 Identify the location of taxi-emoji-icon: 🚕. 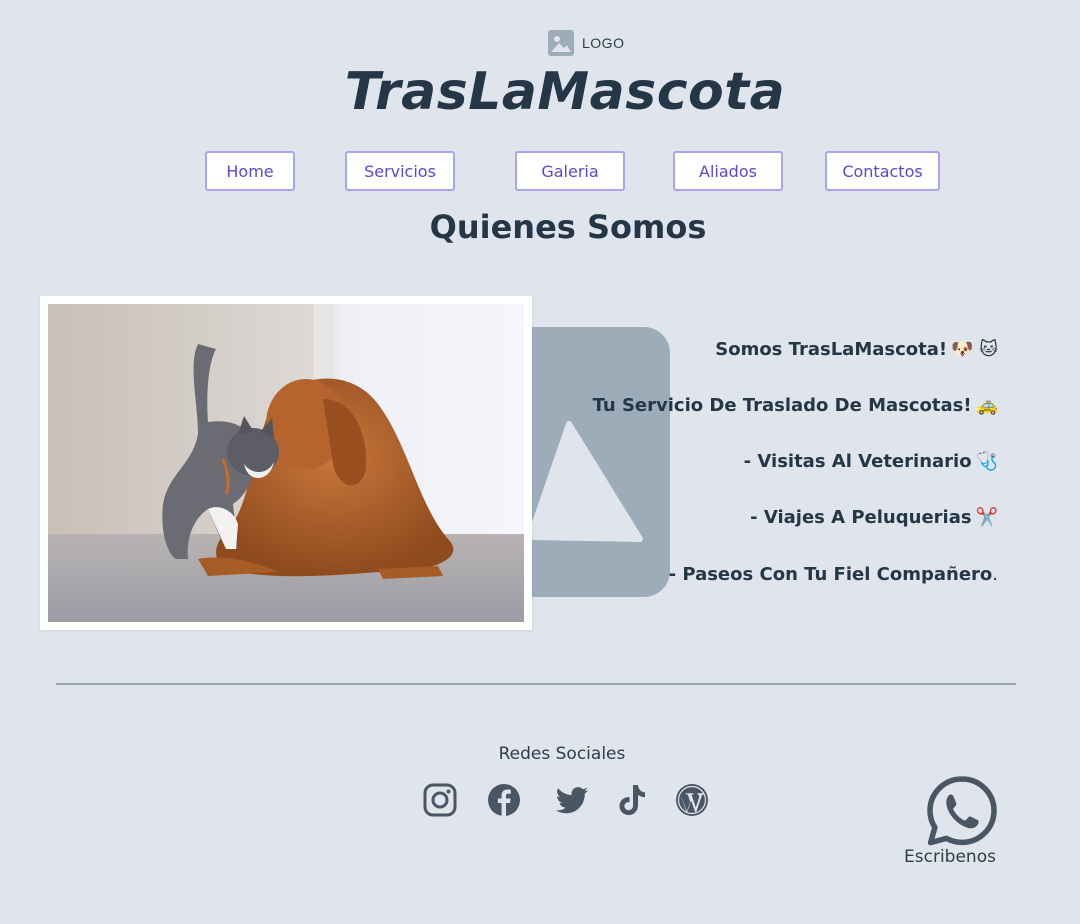
(986, 405).